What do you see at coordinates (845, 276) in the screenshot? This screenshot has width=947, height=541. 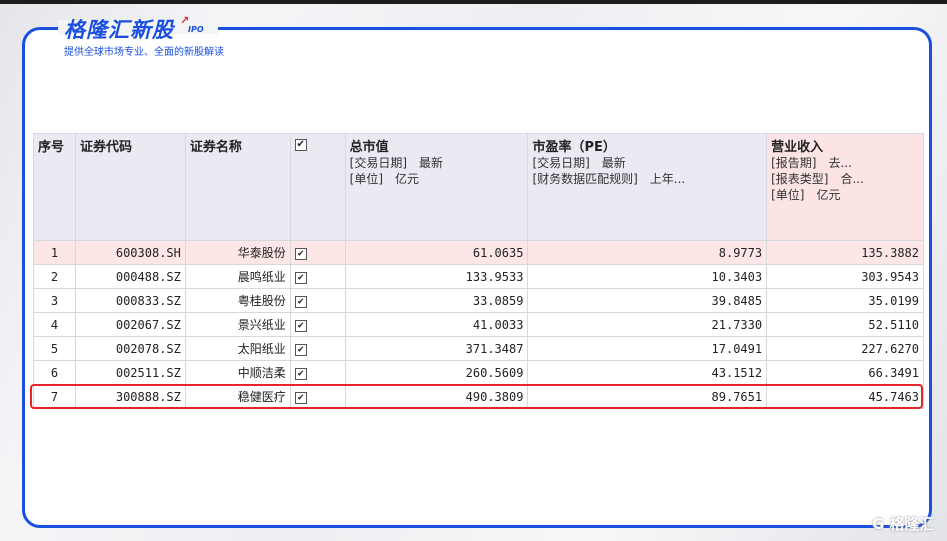 I see `cell-revenue: 303.9543` at bounding box center [845, 276].